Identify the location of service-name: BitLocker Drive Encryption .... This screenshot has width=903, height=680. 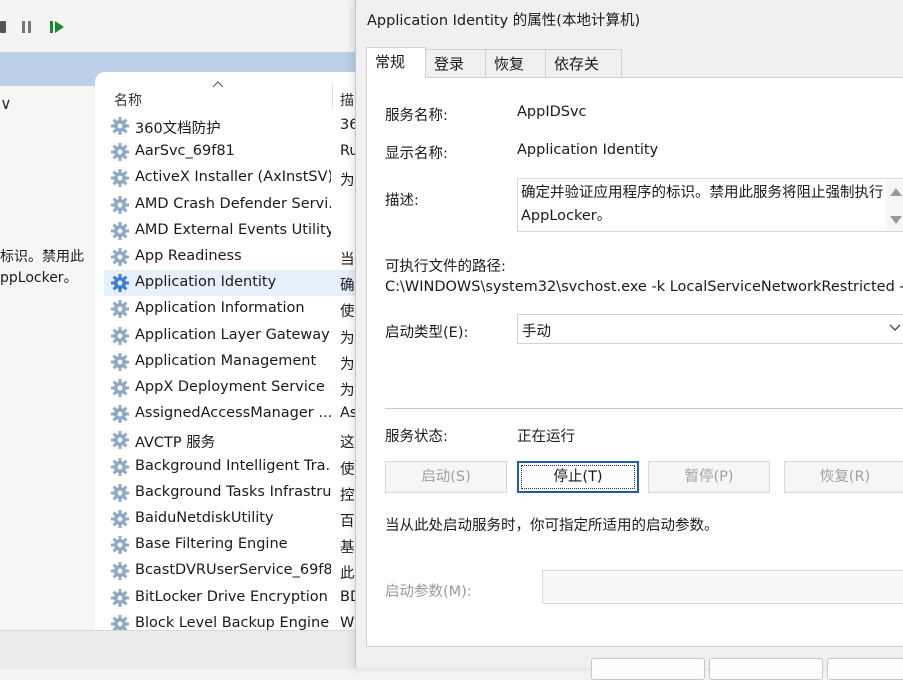
(233, 596).